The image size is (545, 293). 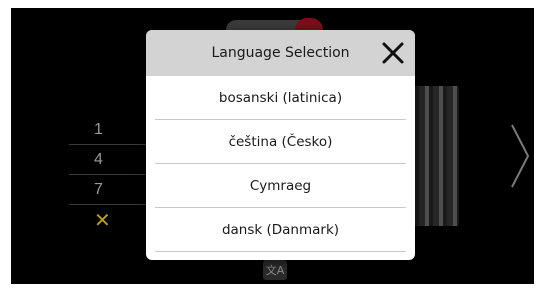 I want to click on chevron-right-icon, so click(x=520, y=156).